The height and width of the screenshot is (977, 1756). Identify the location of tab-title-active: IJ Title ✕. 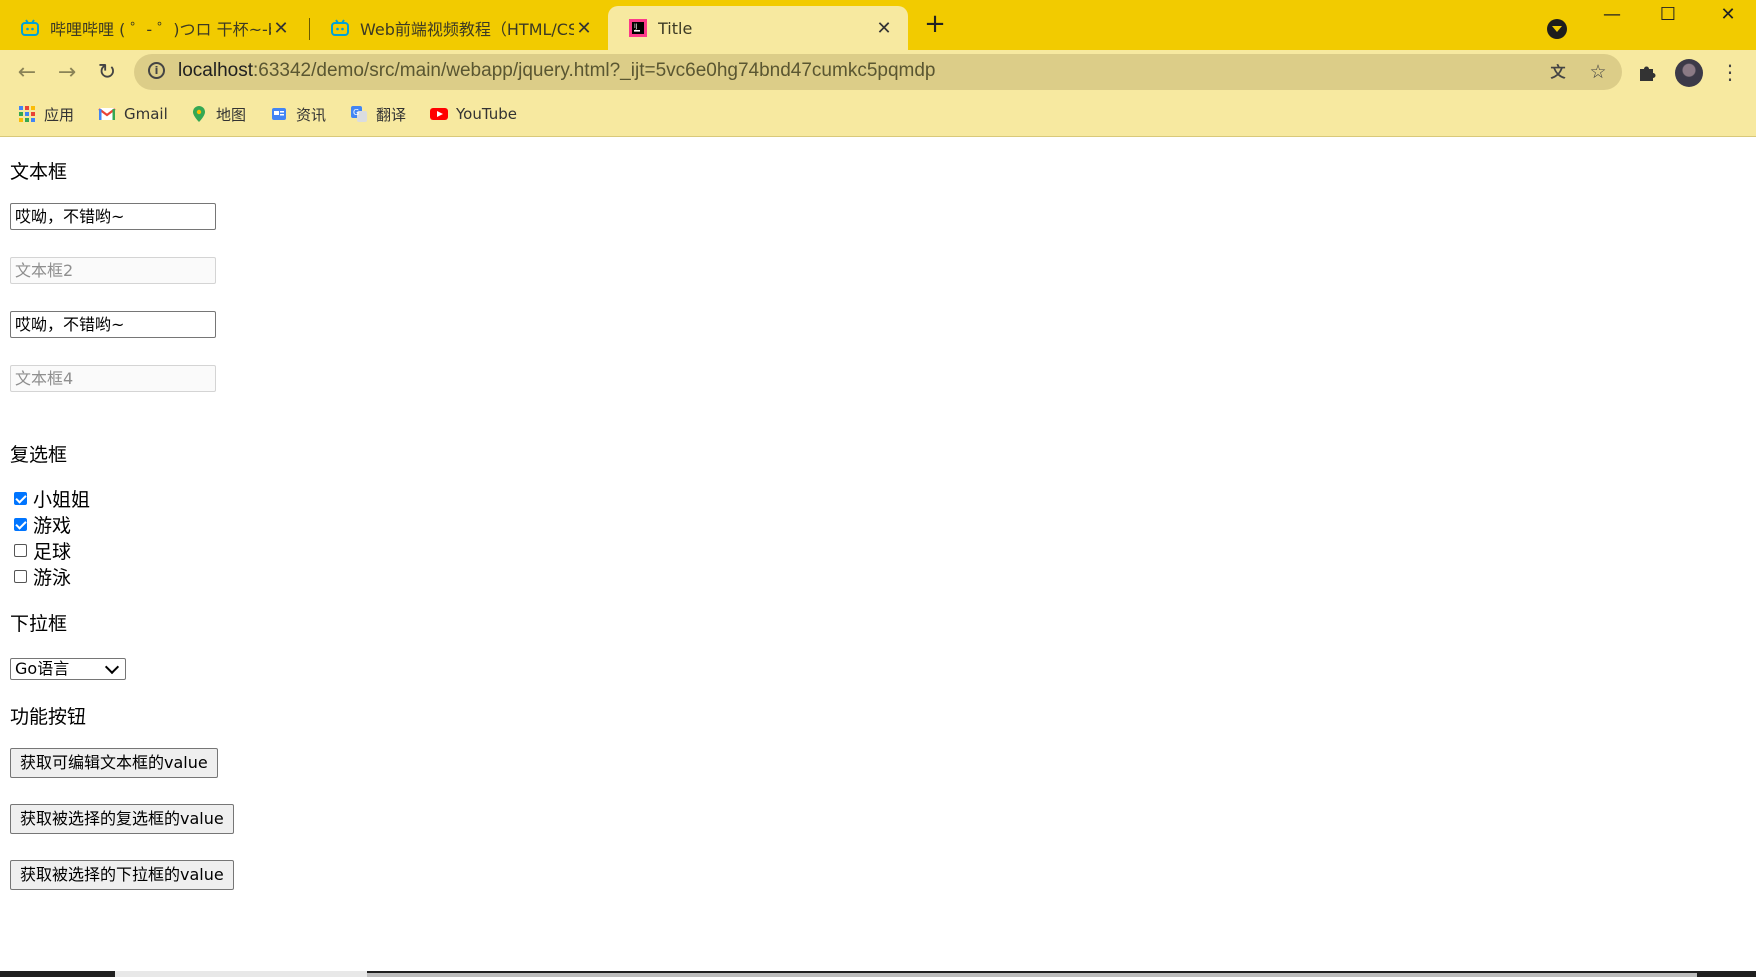
(758, 28).